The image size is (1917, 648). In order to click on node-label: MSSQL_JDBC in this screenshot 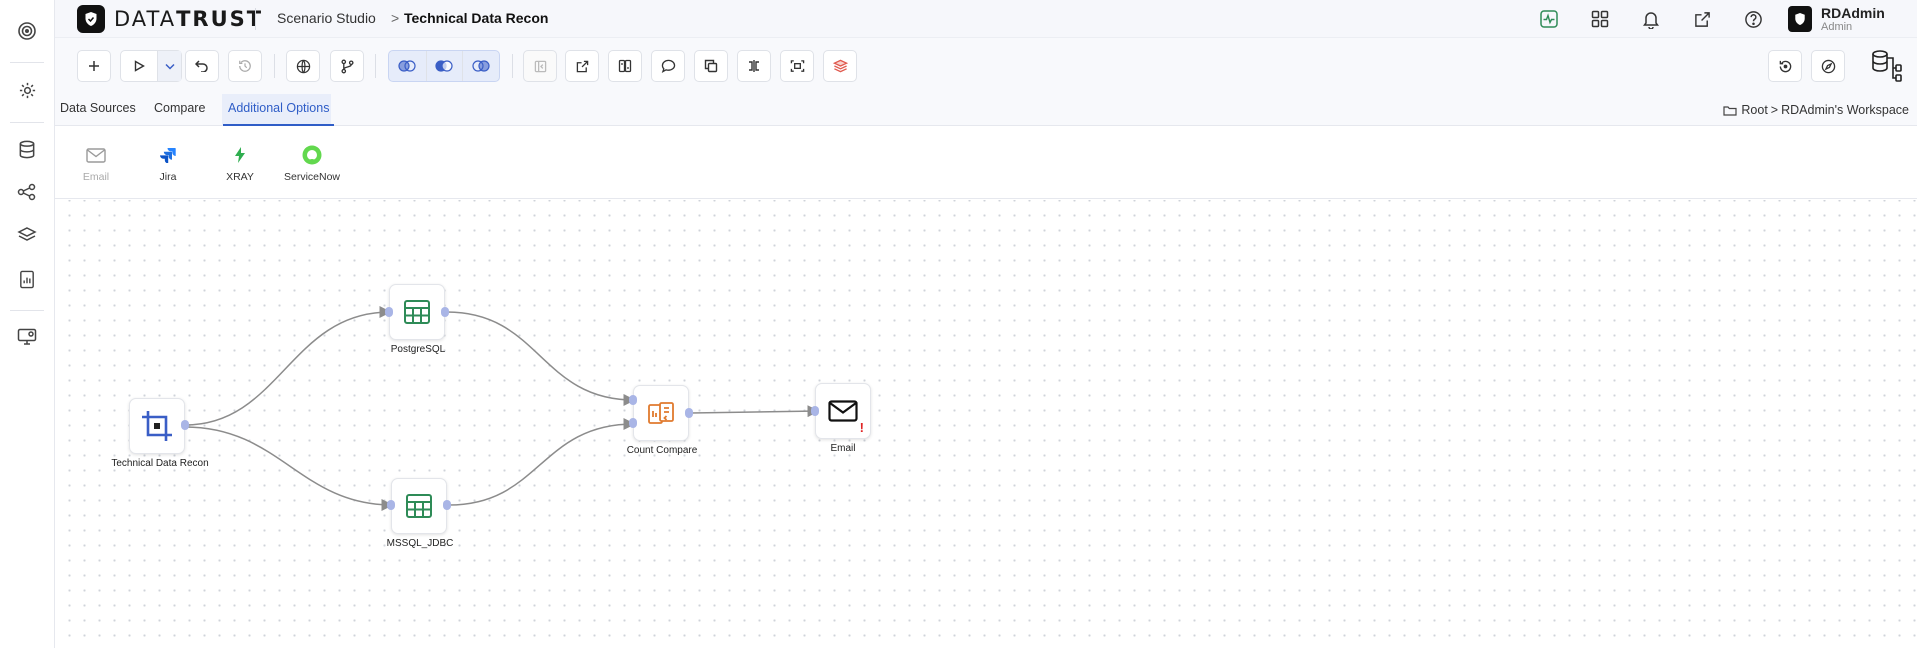, I will do `click(420, 543)`.